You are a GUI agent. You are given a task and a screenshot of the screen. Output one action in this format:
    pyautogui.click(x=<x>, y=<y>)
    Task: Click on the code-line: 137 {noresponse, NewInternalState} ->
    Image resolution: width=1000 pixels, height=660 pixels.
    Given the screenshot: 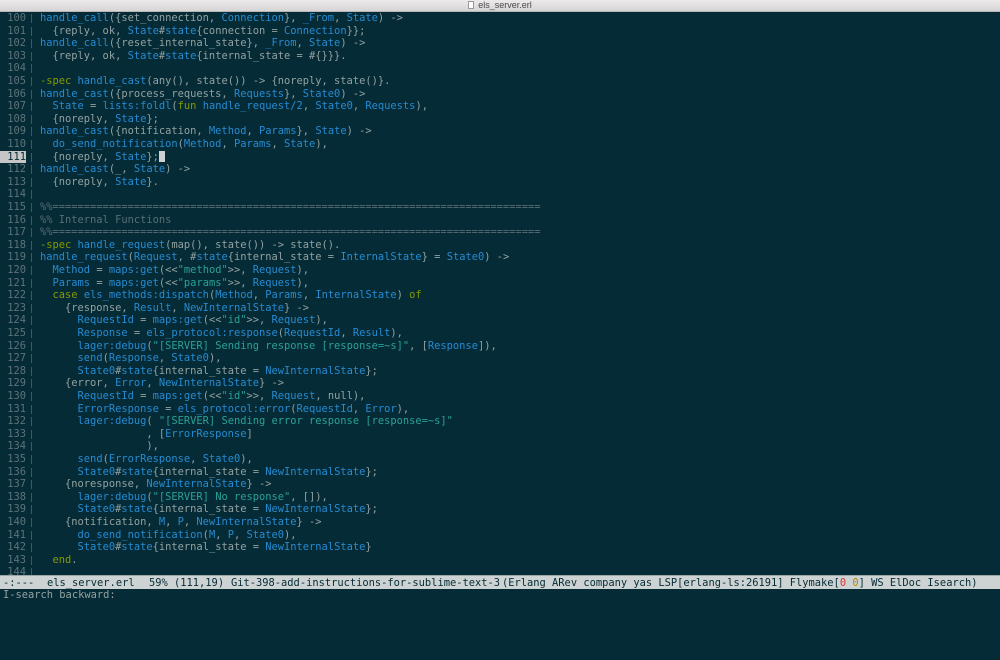 What is the action you would take?
    pyautogui.click(x=500, y=484)
    